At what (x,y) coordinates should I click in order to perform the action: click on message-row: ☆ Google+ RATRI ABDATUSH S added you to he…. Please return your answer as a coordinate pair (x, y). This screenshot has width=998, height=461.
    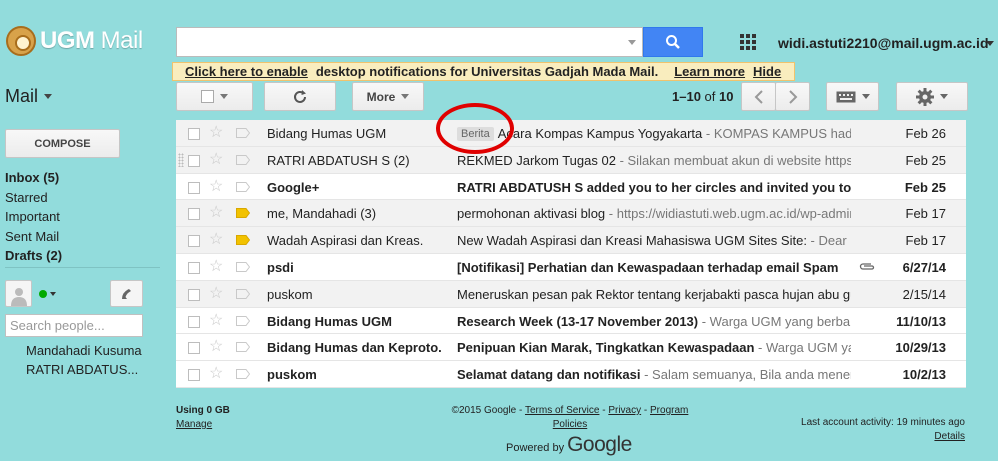
    Looking at the image, I should click on (571, 187).